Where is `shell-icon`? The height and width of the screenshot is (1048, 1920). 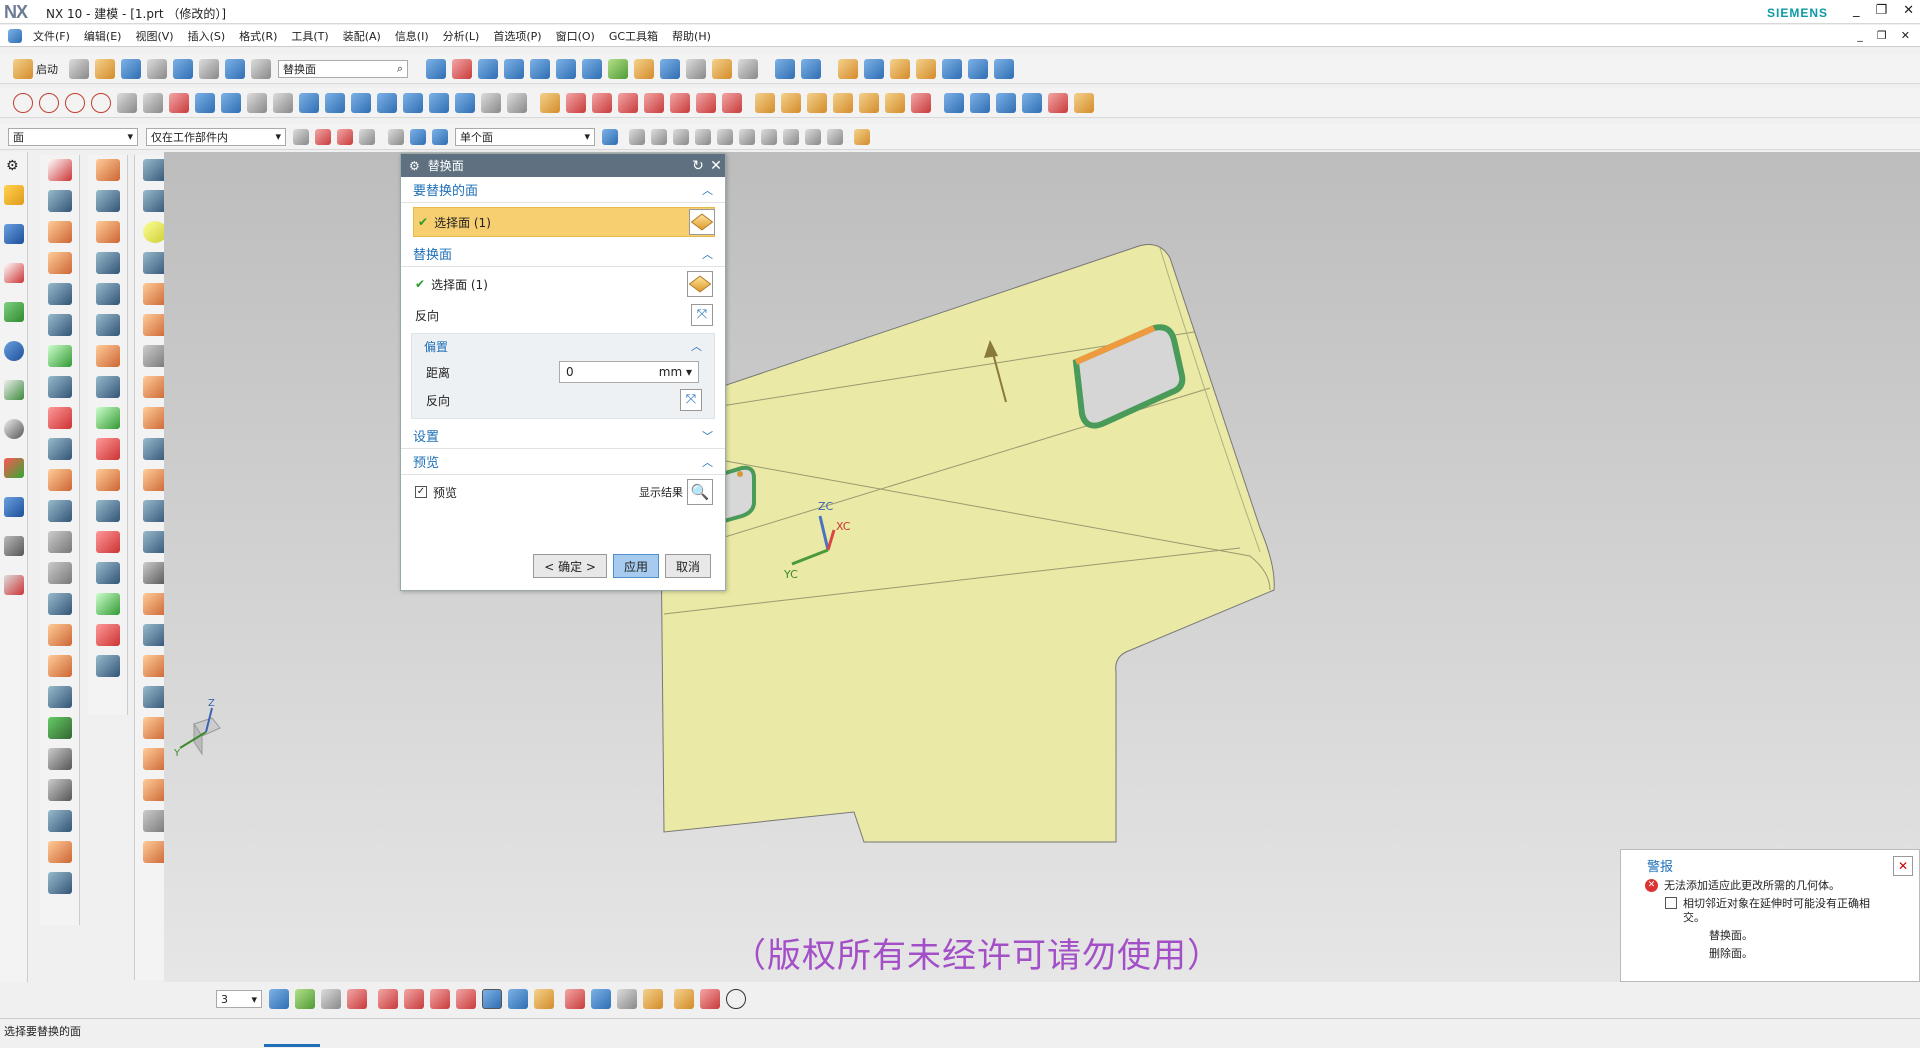 shell-icon is located at coordinates (1006, 102).